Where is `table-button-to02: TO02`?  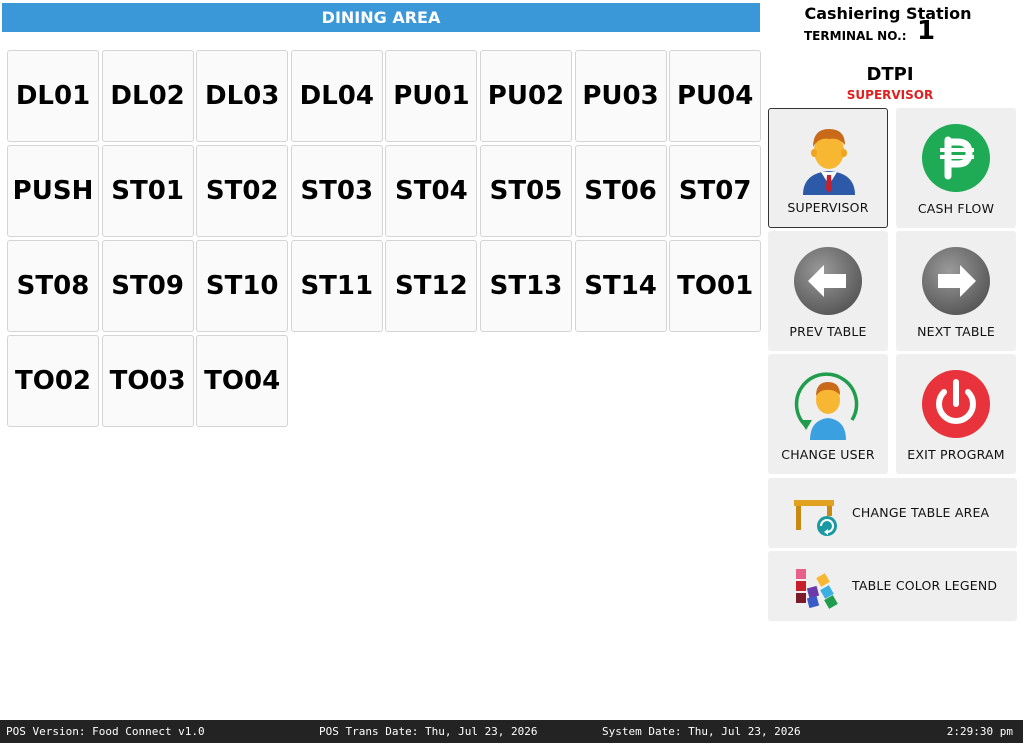 table-button-to02: TO02 is located at coordinates (53, 381).